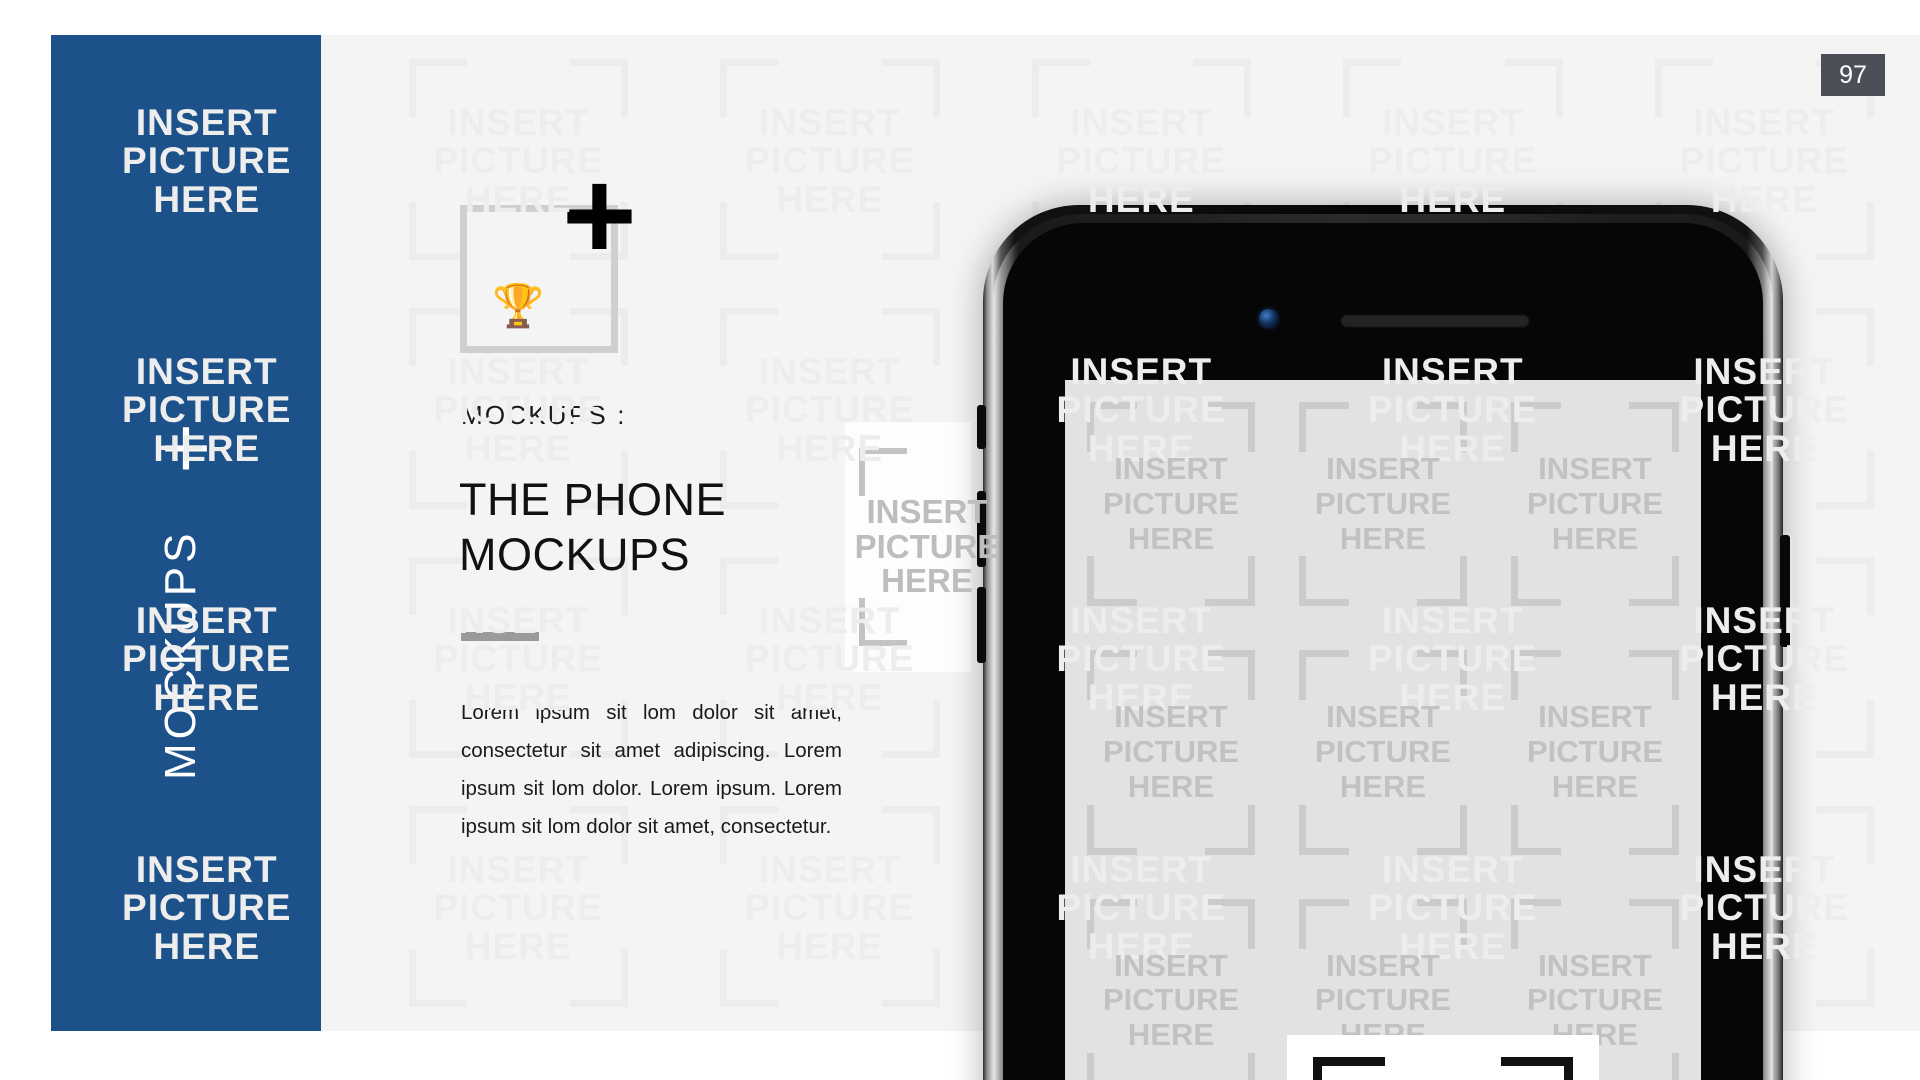  Describe the element at coordinates (1268, 318) in the screenshot. I see `front-camera-icon` at that location.